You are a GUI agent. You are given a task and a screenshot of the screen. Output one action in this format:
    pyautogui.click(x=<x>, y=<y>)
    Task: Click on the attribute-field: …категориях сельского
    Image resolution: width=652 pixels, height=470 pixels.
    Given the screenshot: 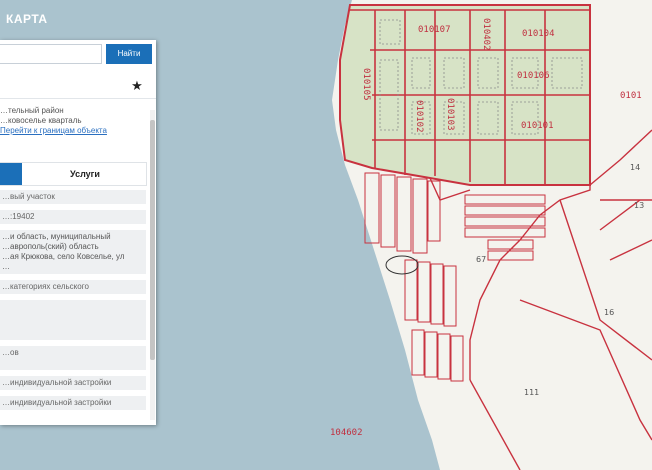 What is the action you would take?
    pyautogui.click(x=73, y=287)
    